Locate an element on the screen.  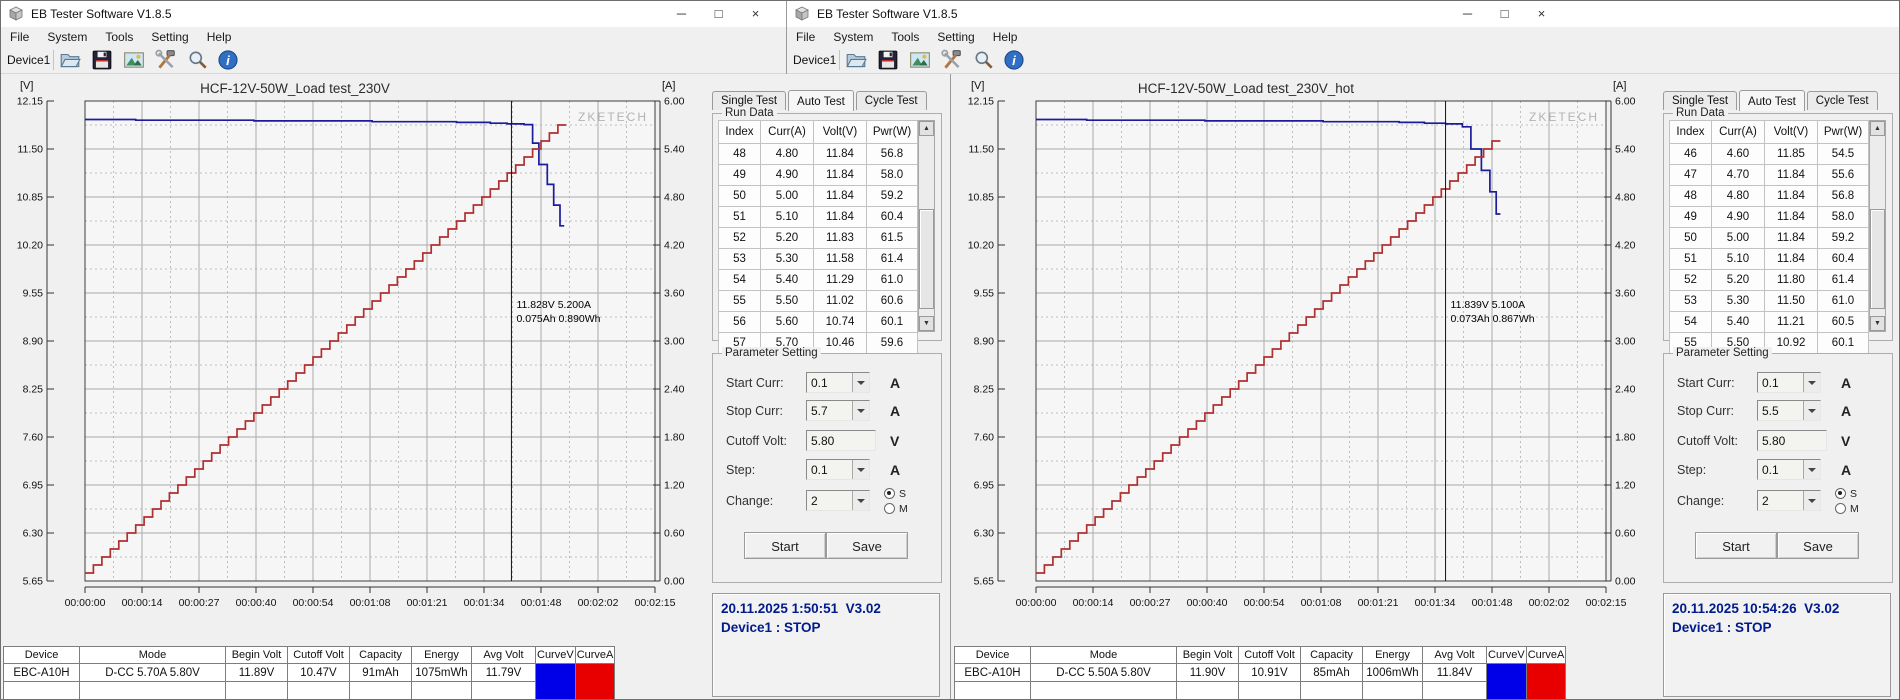
run-data-cell: 61.0 is located at coordinates (1843, 301).